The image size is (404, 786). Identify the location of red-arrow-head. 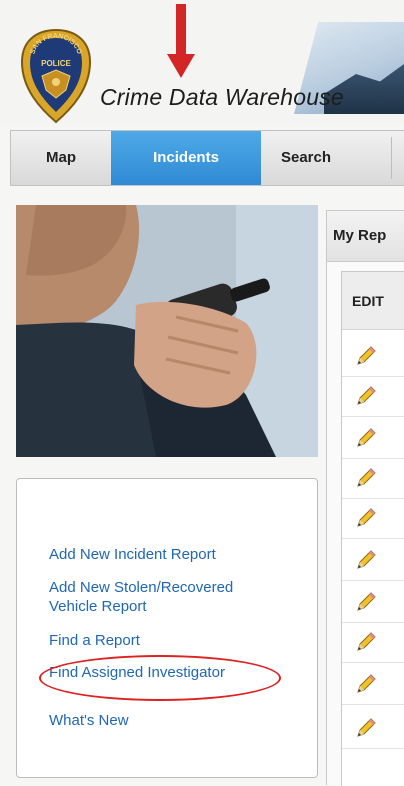
(181, 66).